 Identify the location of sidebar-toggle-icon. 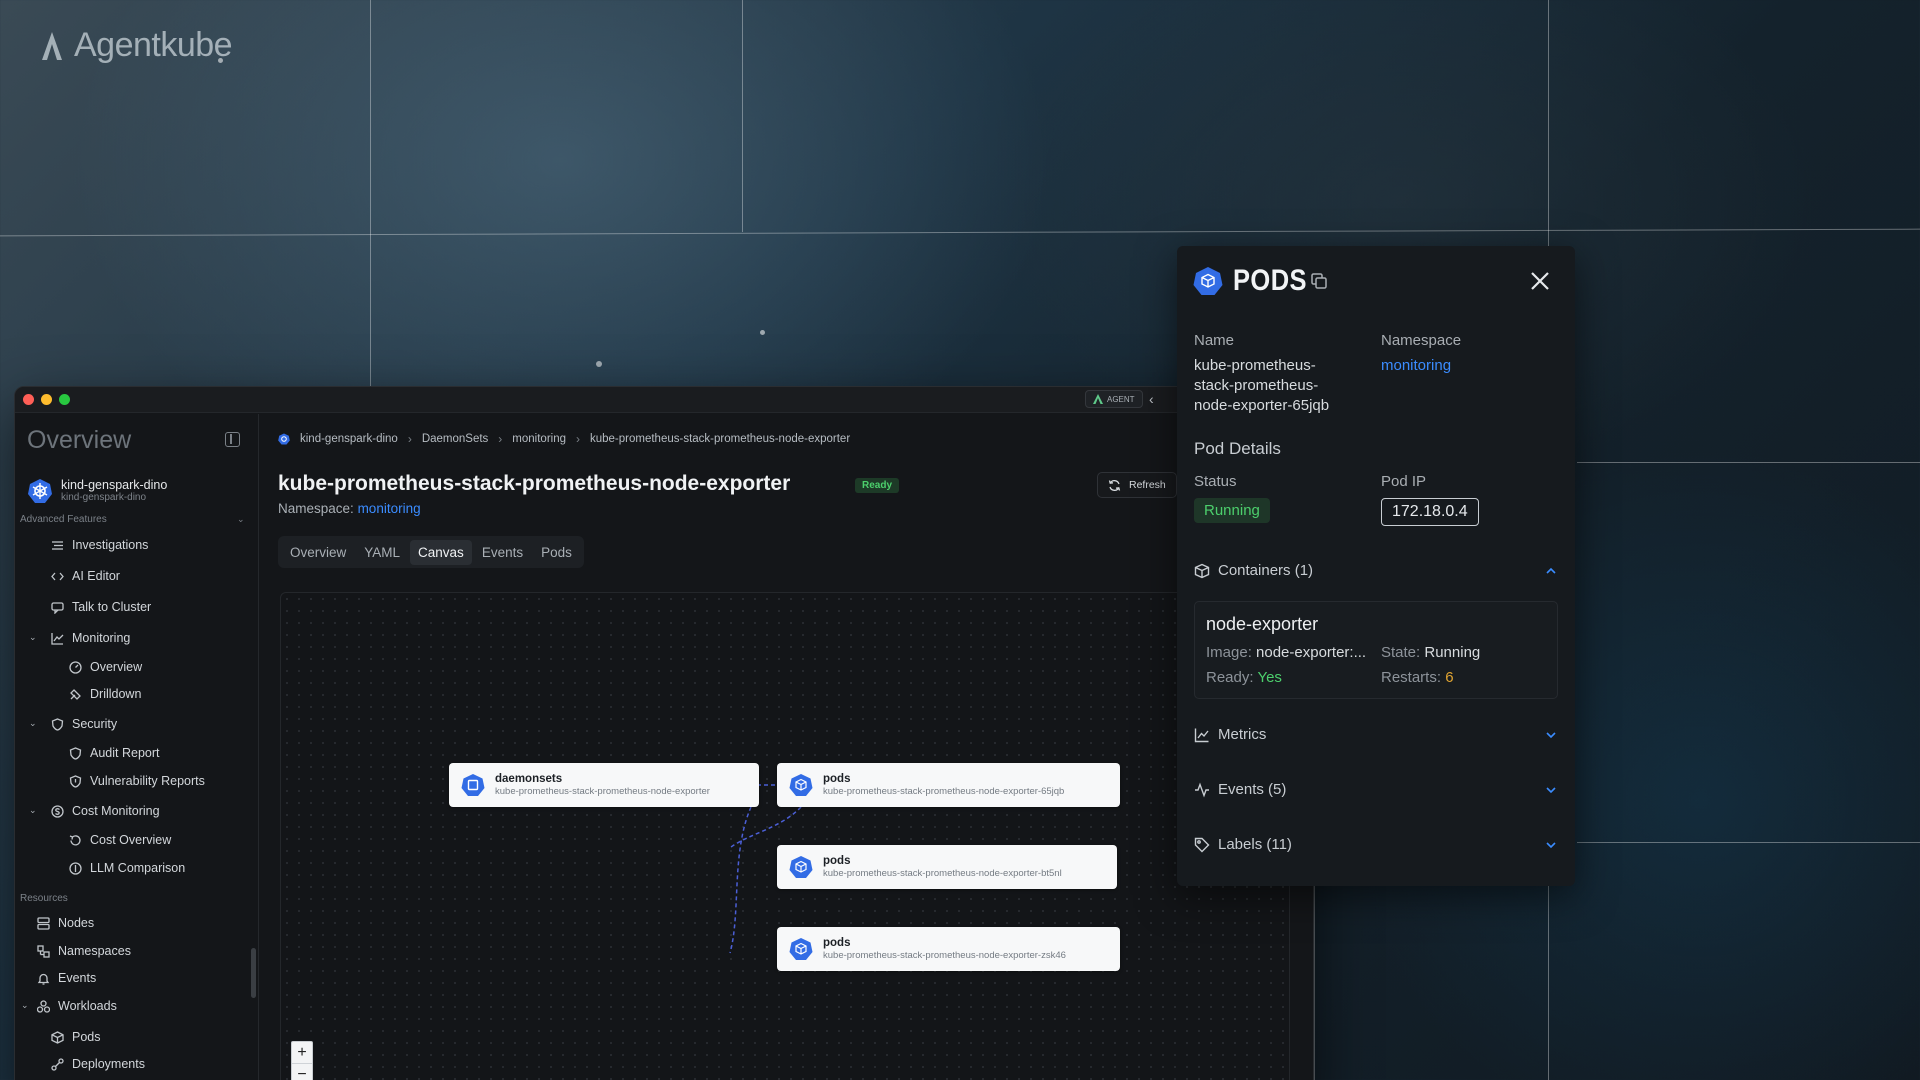
(232, 439).